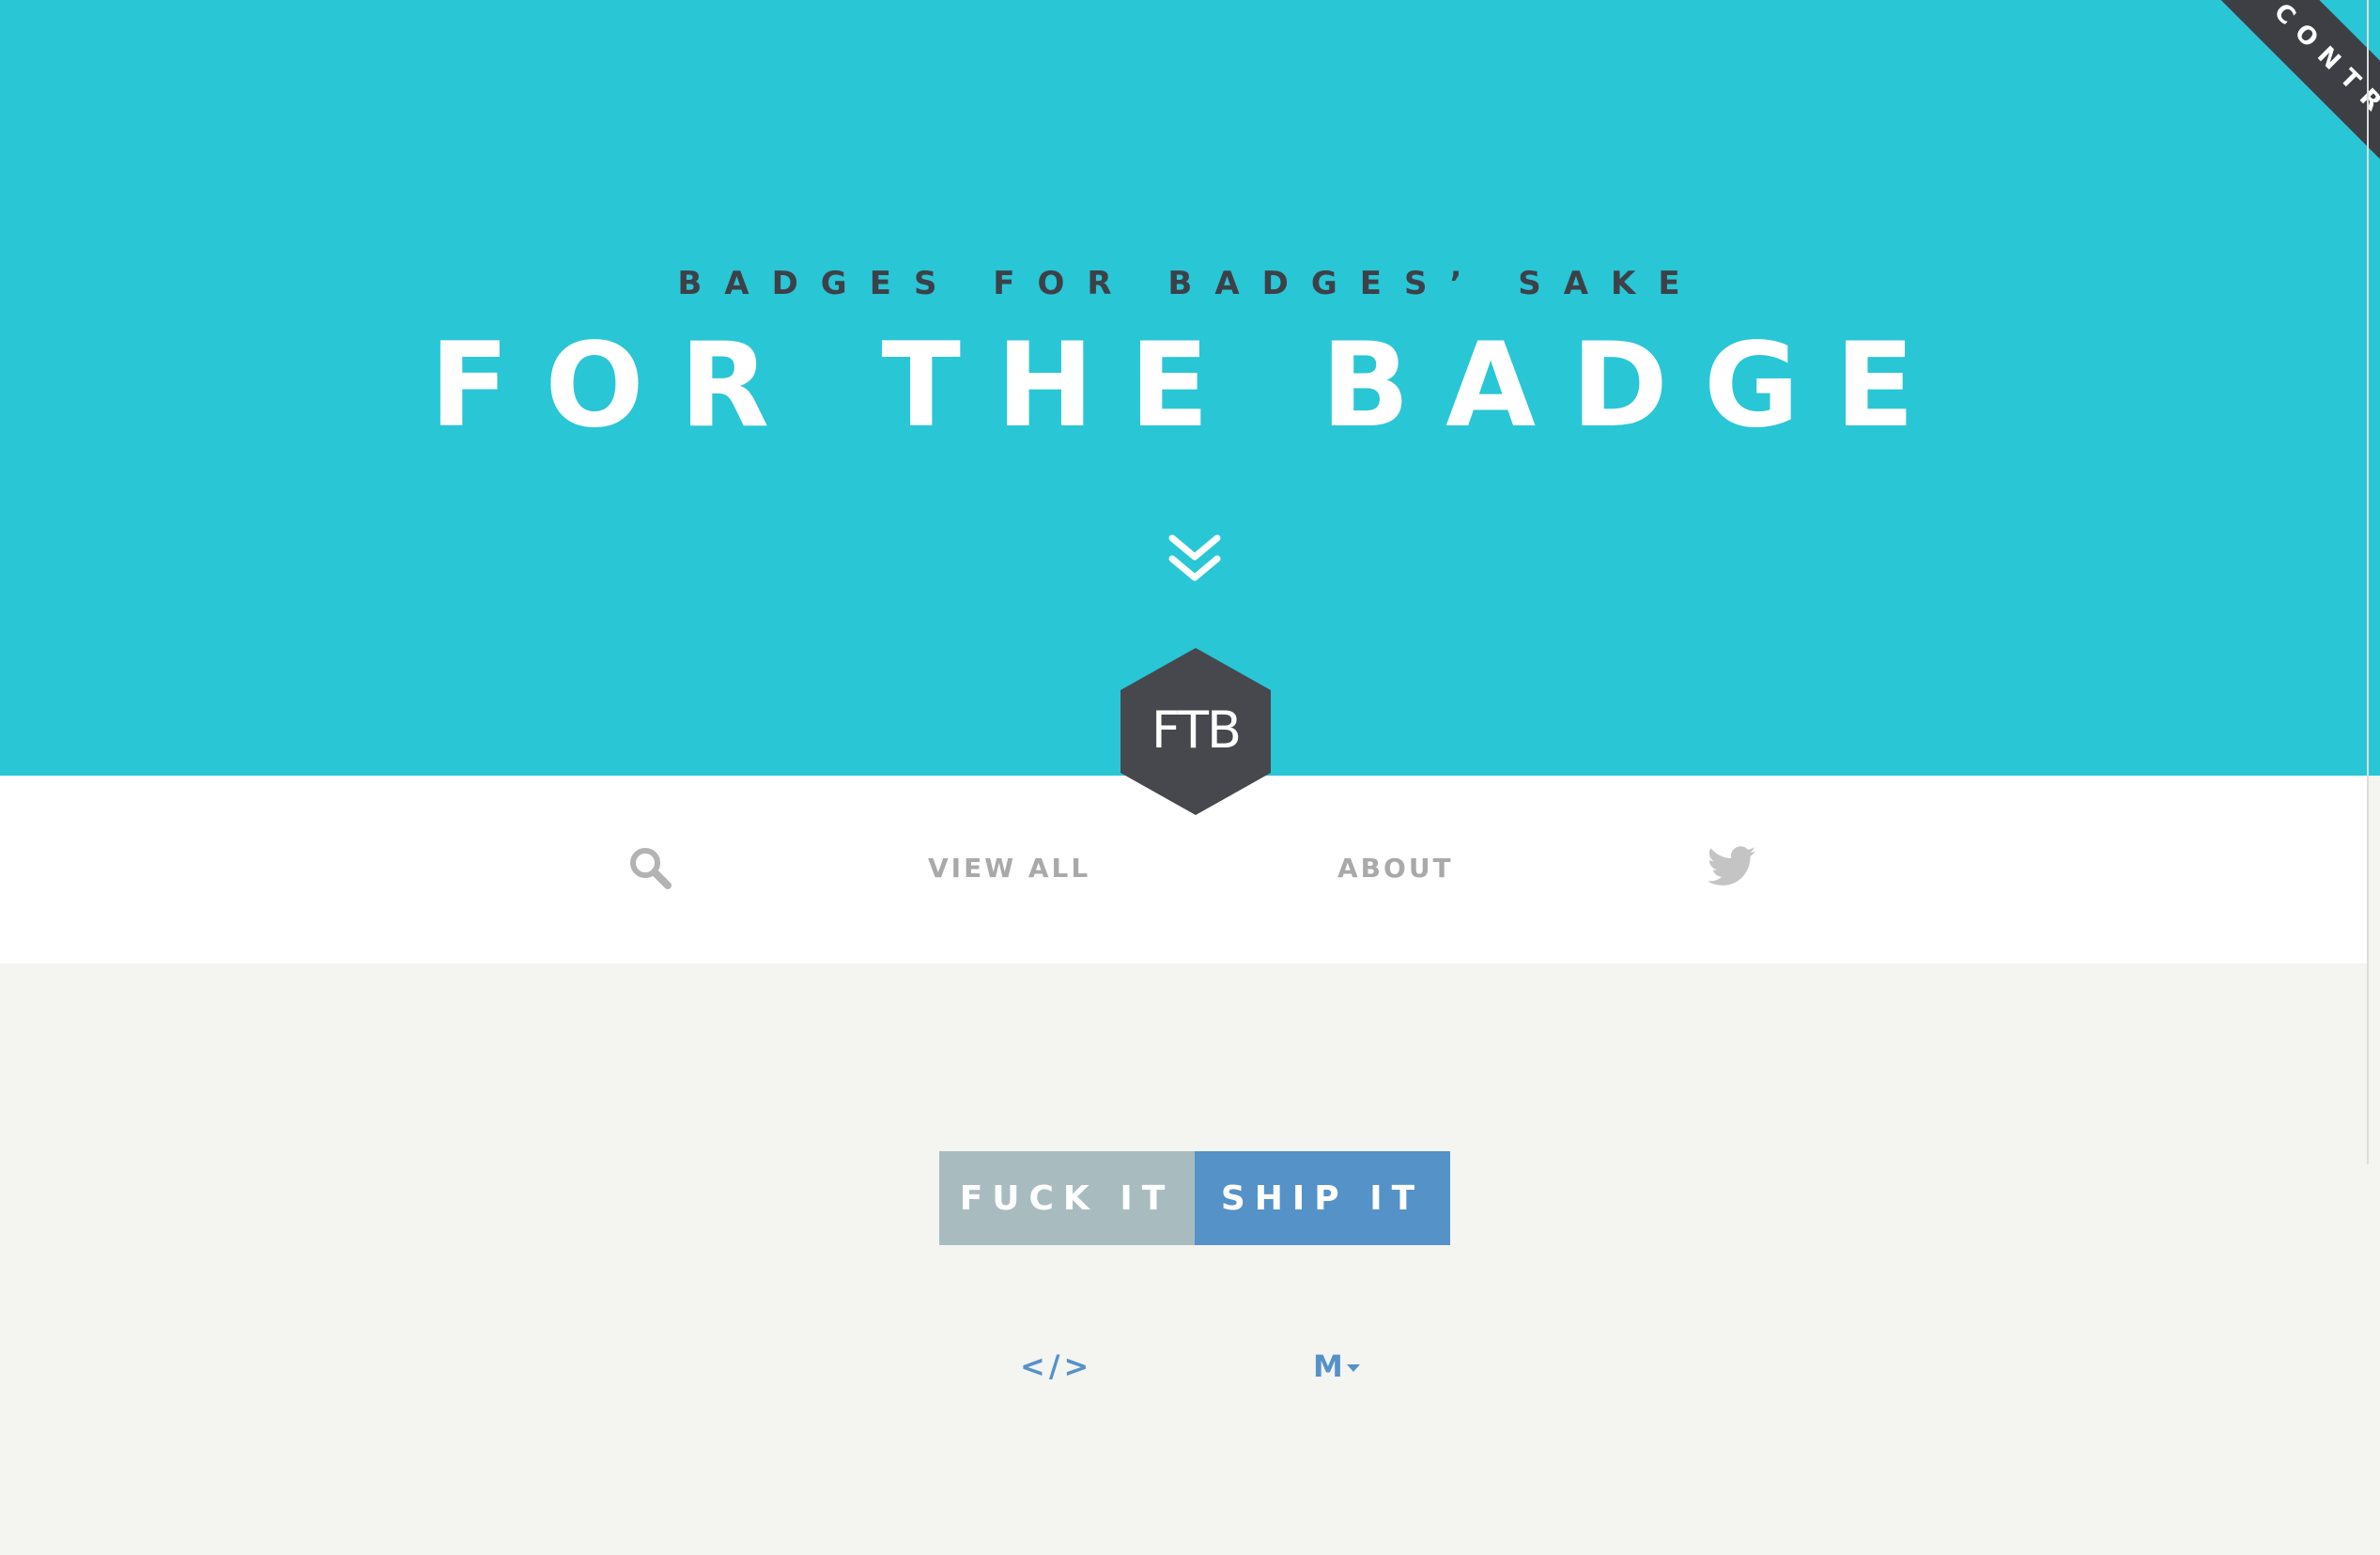 Image resolution: width=2380 pixels, height=1555 pixels. I want to click on twitter-icon, so click(1732, 866).